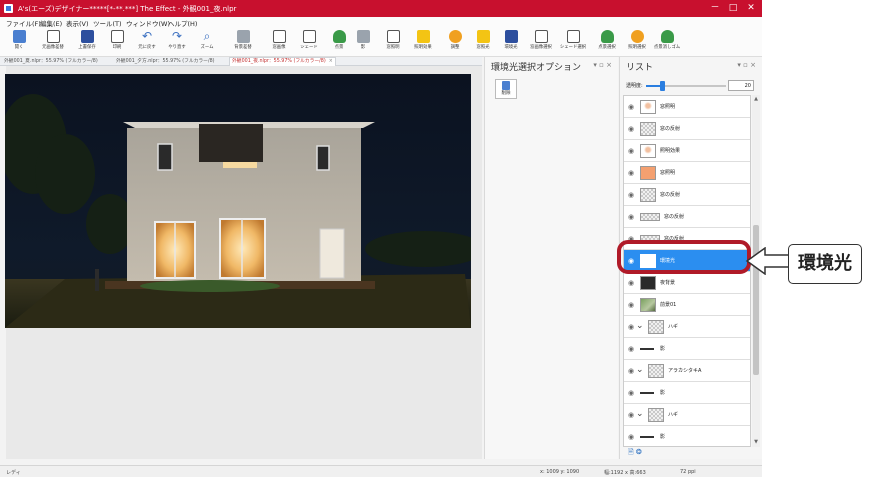 The width and height of the screenshot is (872, 477). I want to click on toolbar-button-8: 窓画像, so click(279, 42).